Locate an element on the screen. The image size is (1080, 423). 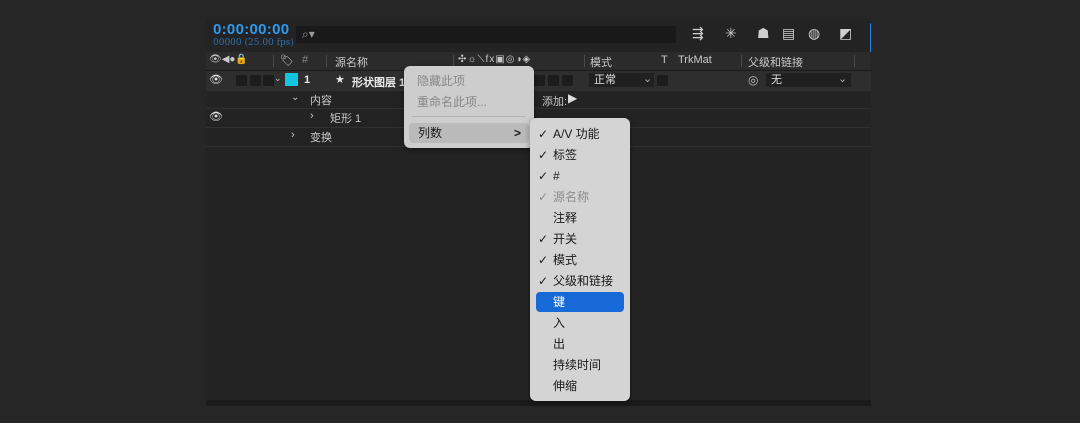
rectangle-group-label: 矩形 1 is located at coordinates (346, 119).